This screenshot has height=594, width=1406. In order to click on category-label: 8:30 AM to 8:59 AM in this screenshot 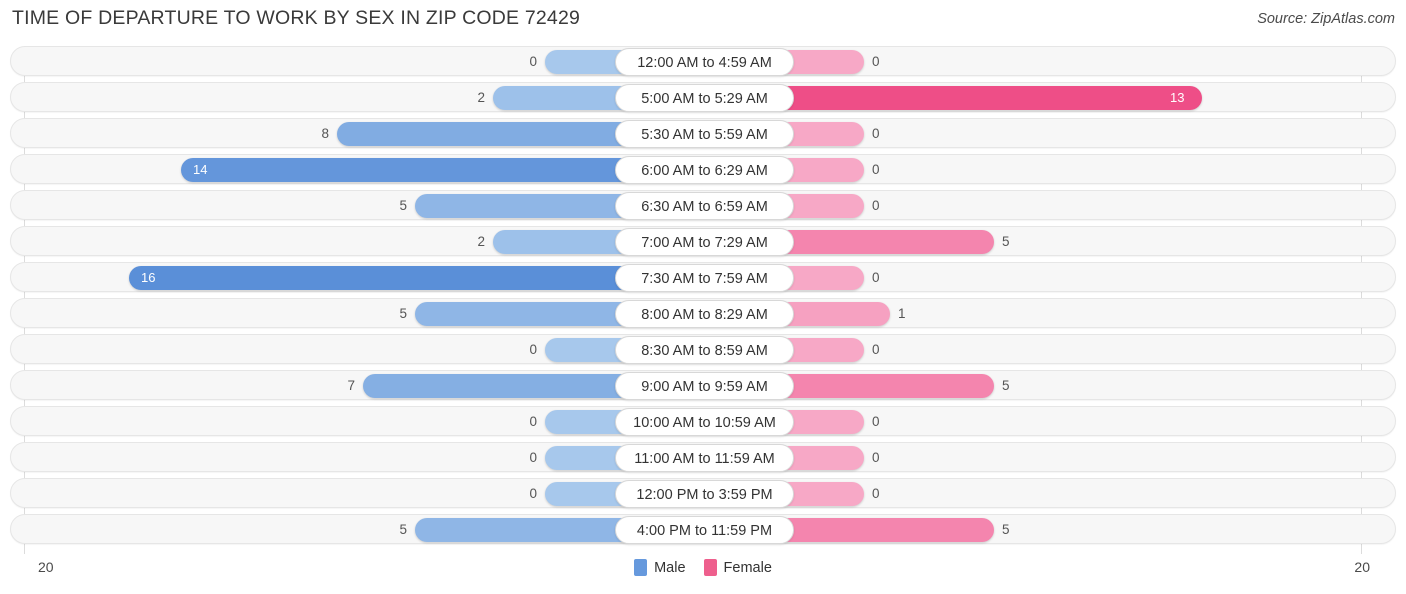, I will do `click(704, 350)`.